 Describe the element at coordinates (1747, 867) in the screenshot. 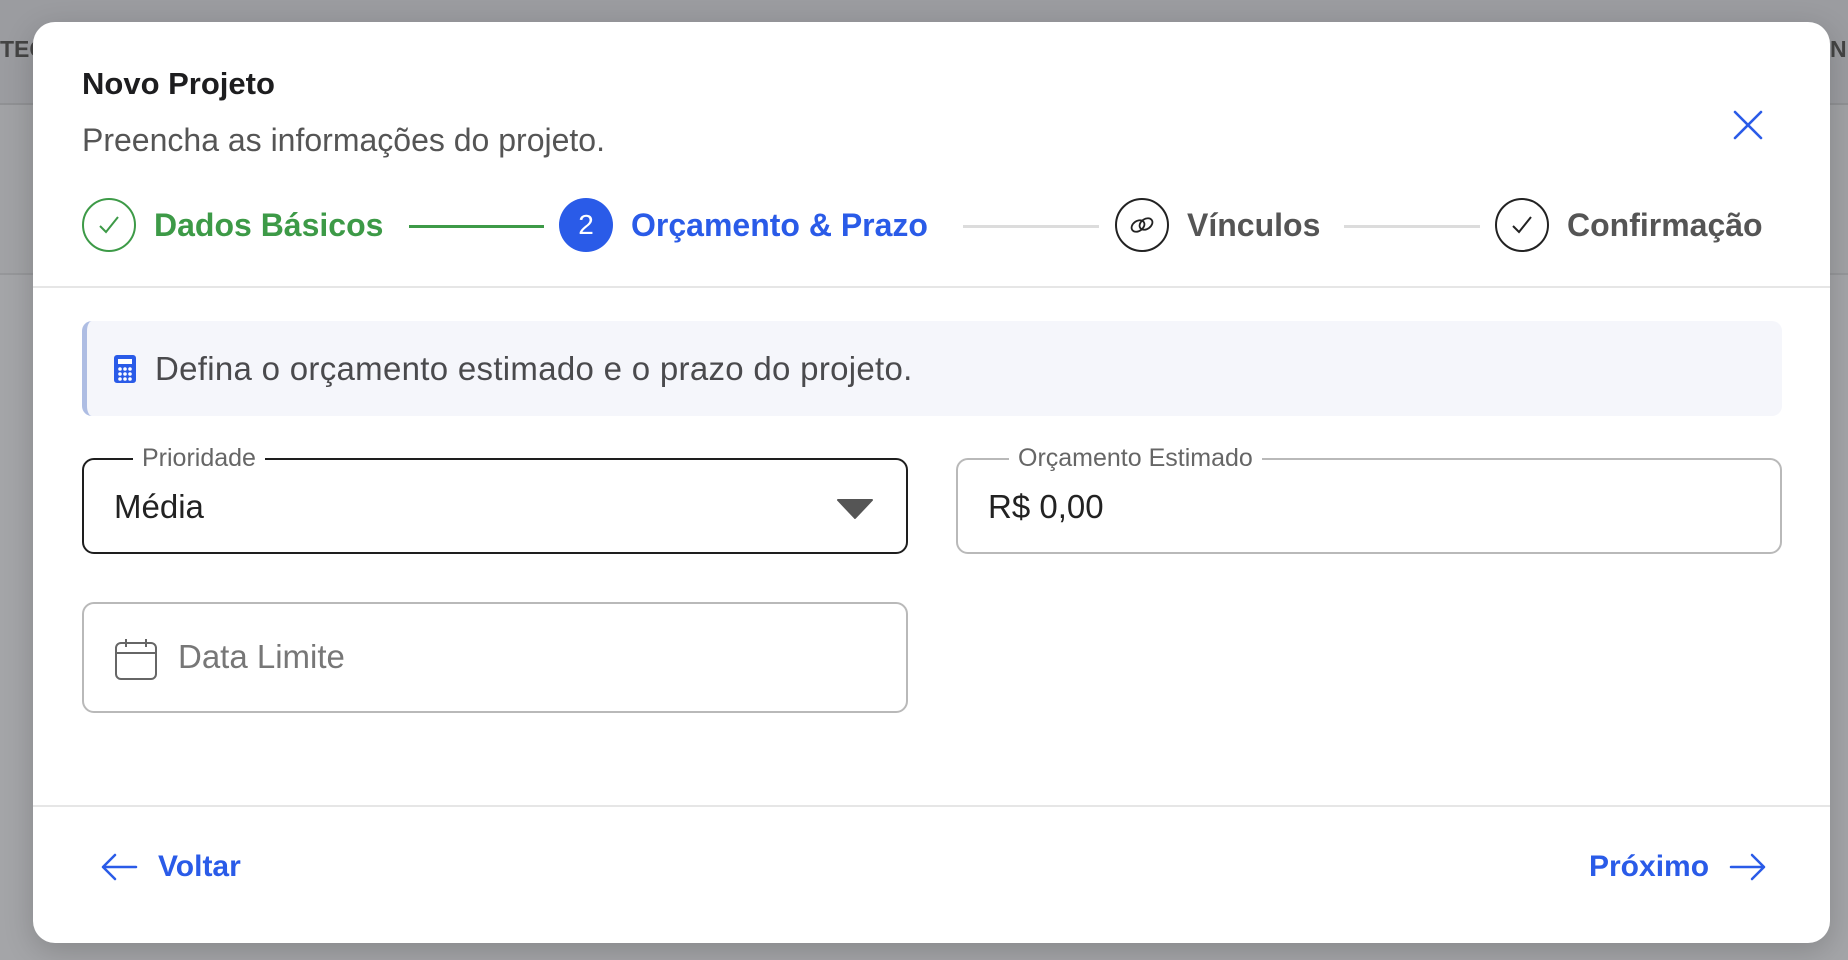

I see `arrow-right-icon` at that location.